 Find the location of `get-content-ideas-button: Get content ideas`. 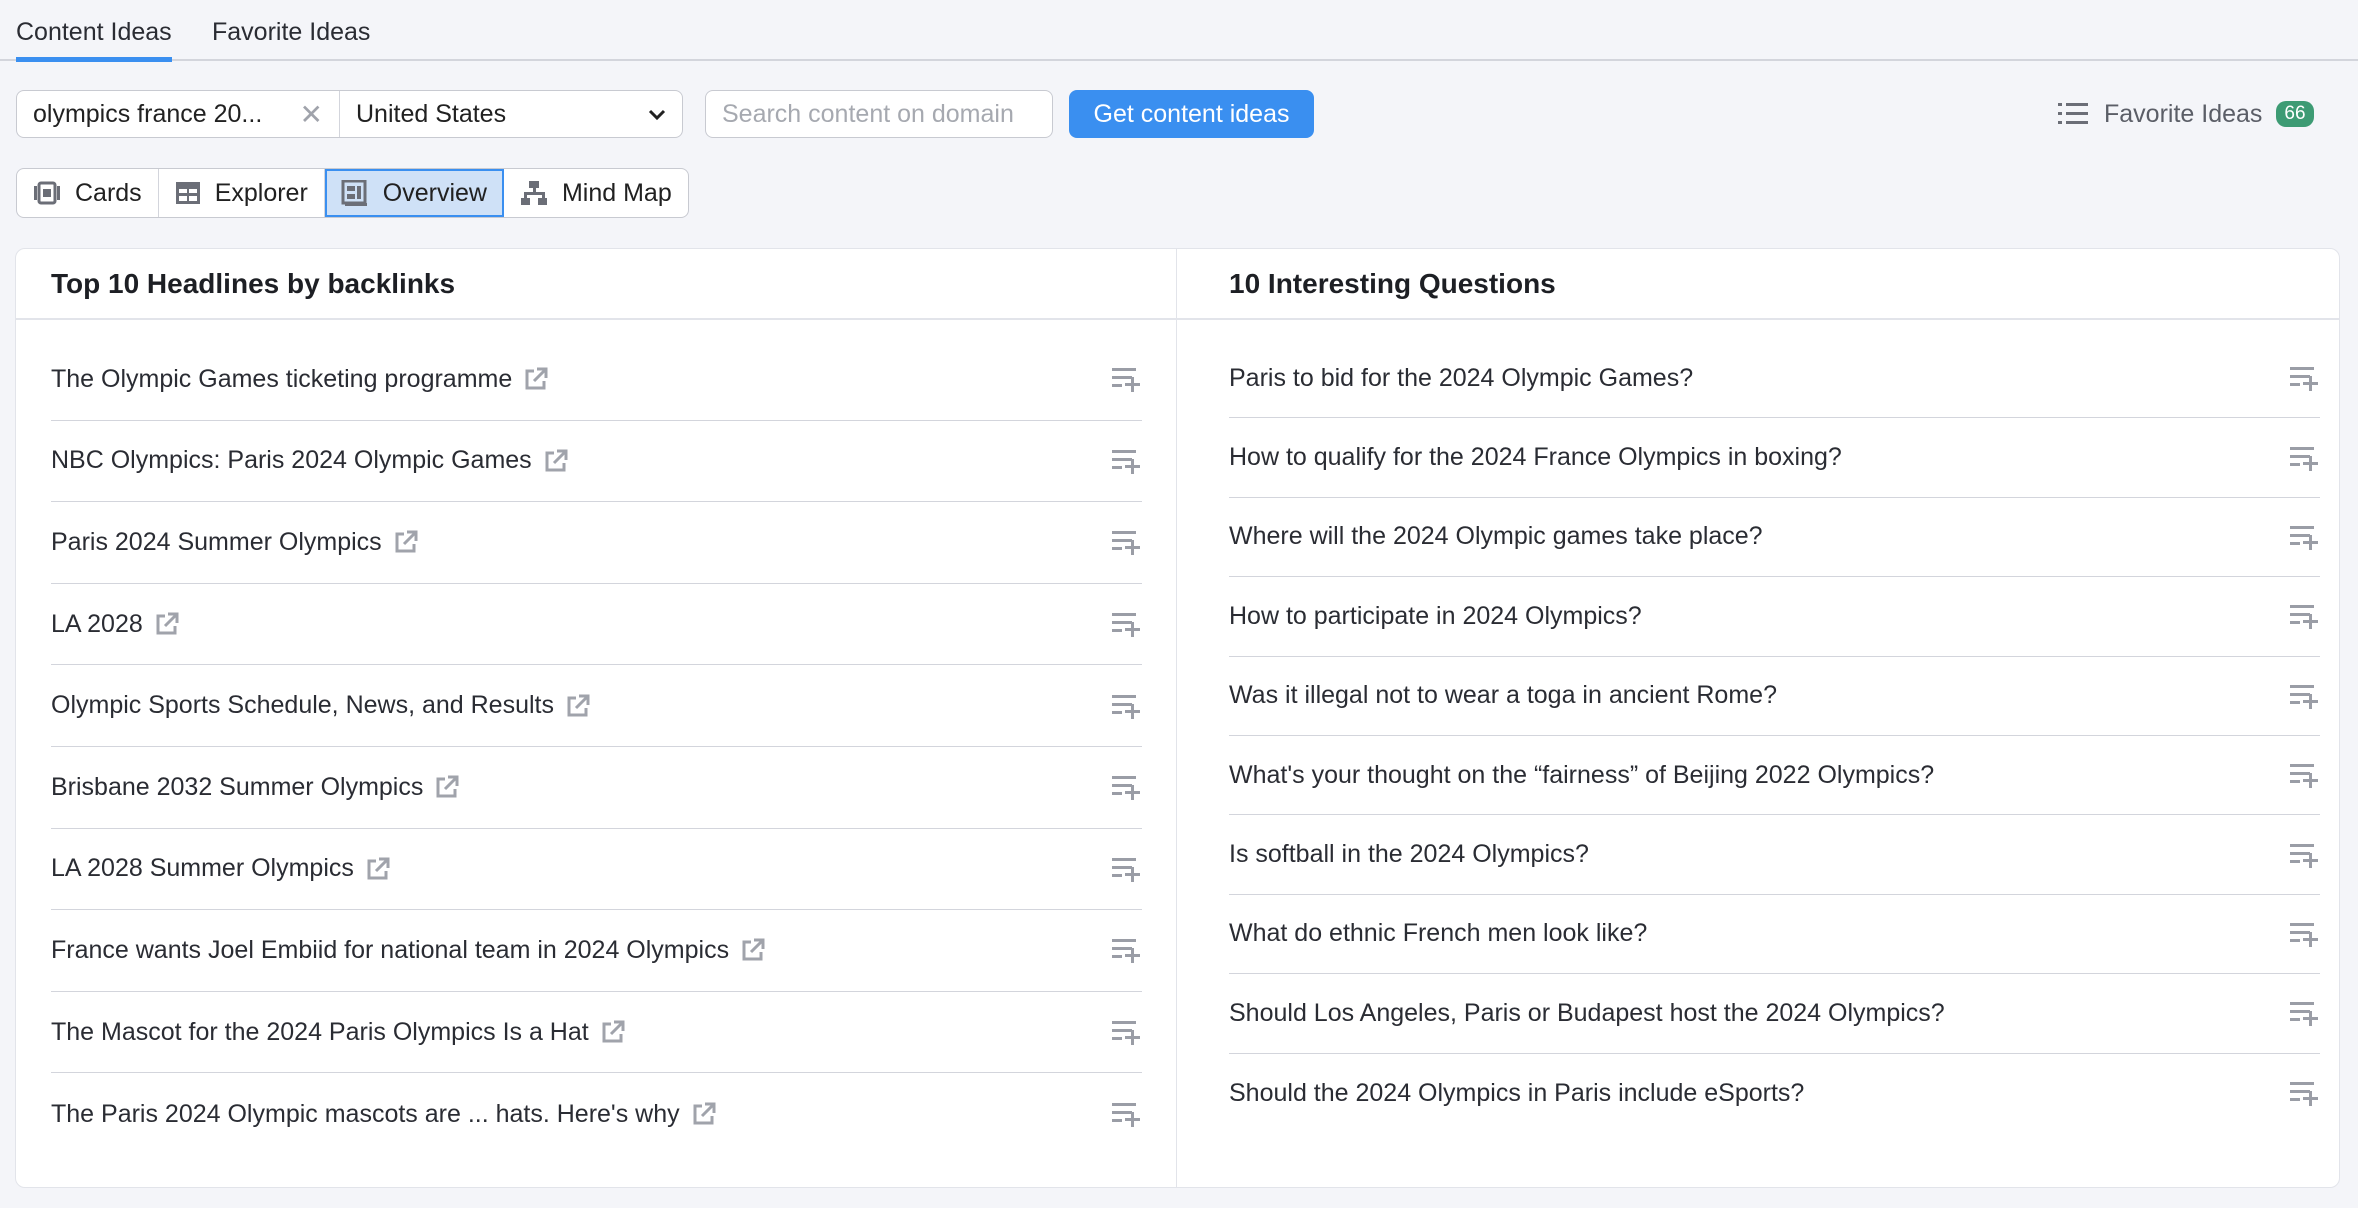

get-content-ideas-button: Get content ideas is located at coordinates (1191, 114).